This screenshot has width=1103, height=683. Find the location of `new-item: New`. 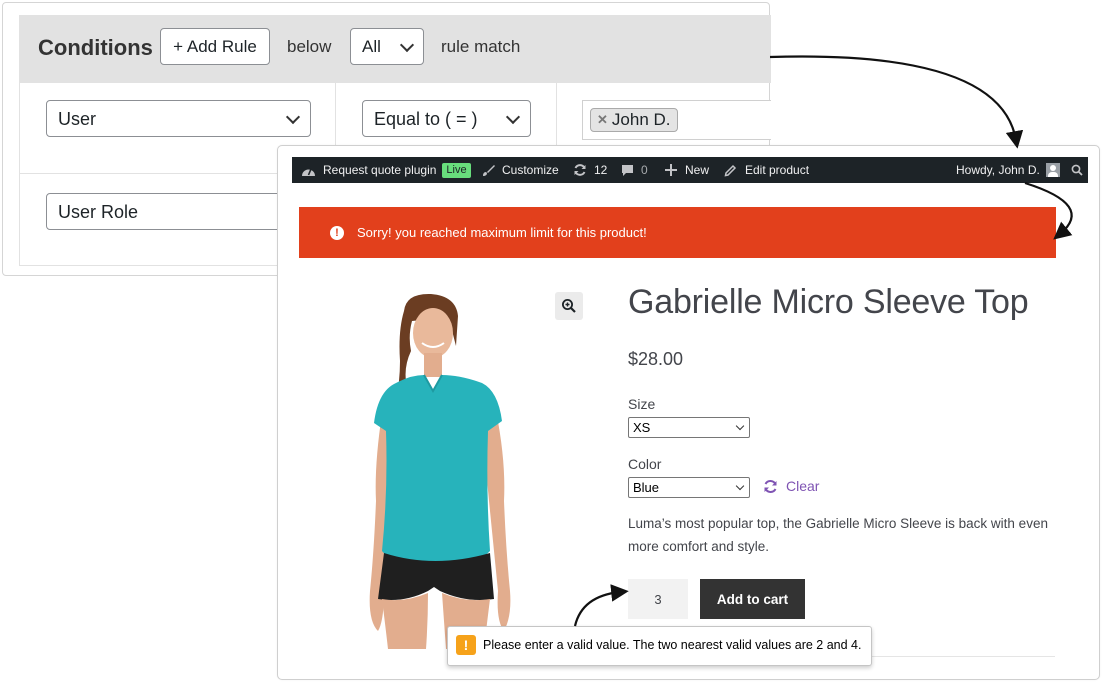

new-item: New is located at coordinates (687, 170).